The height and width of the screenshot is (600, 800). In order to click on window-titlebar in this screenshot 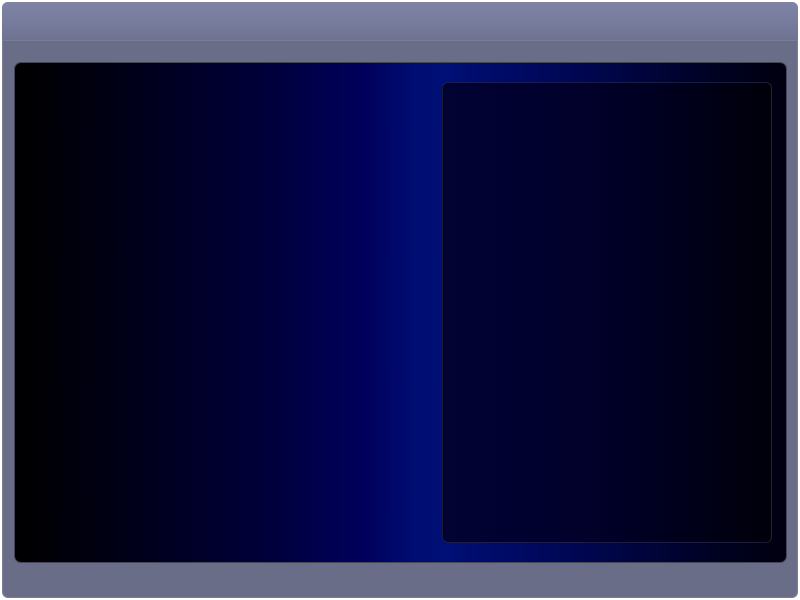, I will do `click(400, 21)`.